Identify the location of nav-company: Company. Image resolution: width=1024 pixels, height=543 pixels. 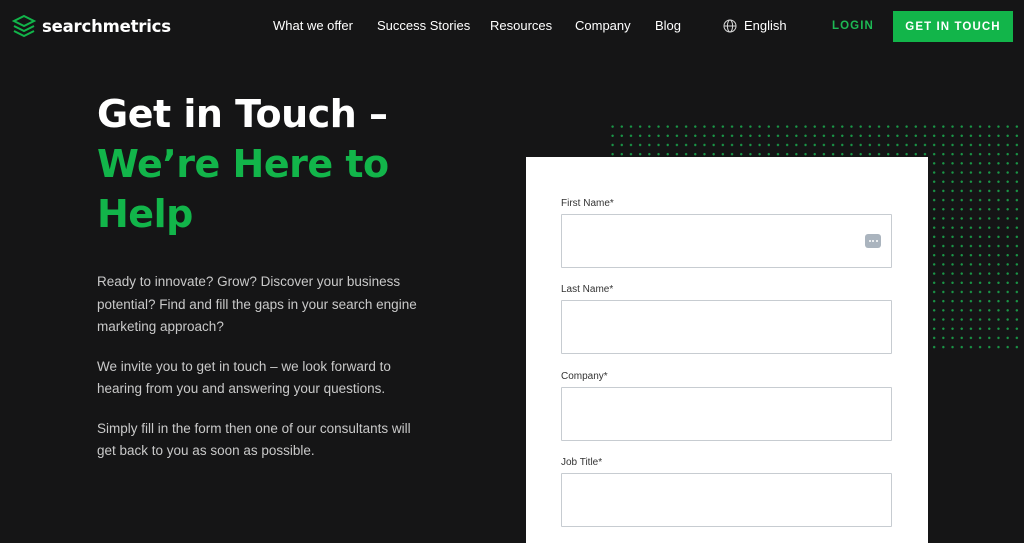
(603, 26).